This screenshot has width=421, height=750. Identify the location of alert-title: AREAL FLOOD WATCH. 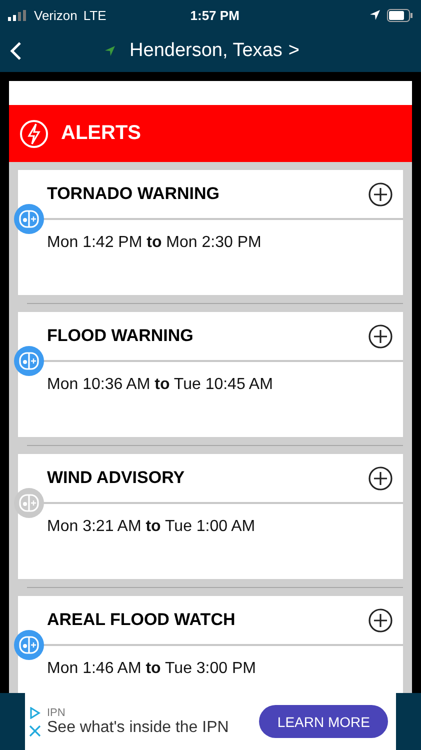
(141, 620).